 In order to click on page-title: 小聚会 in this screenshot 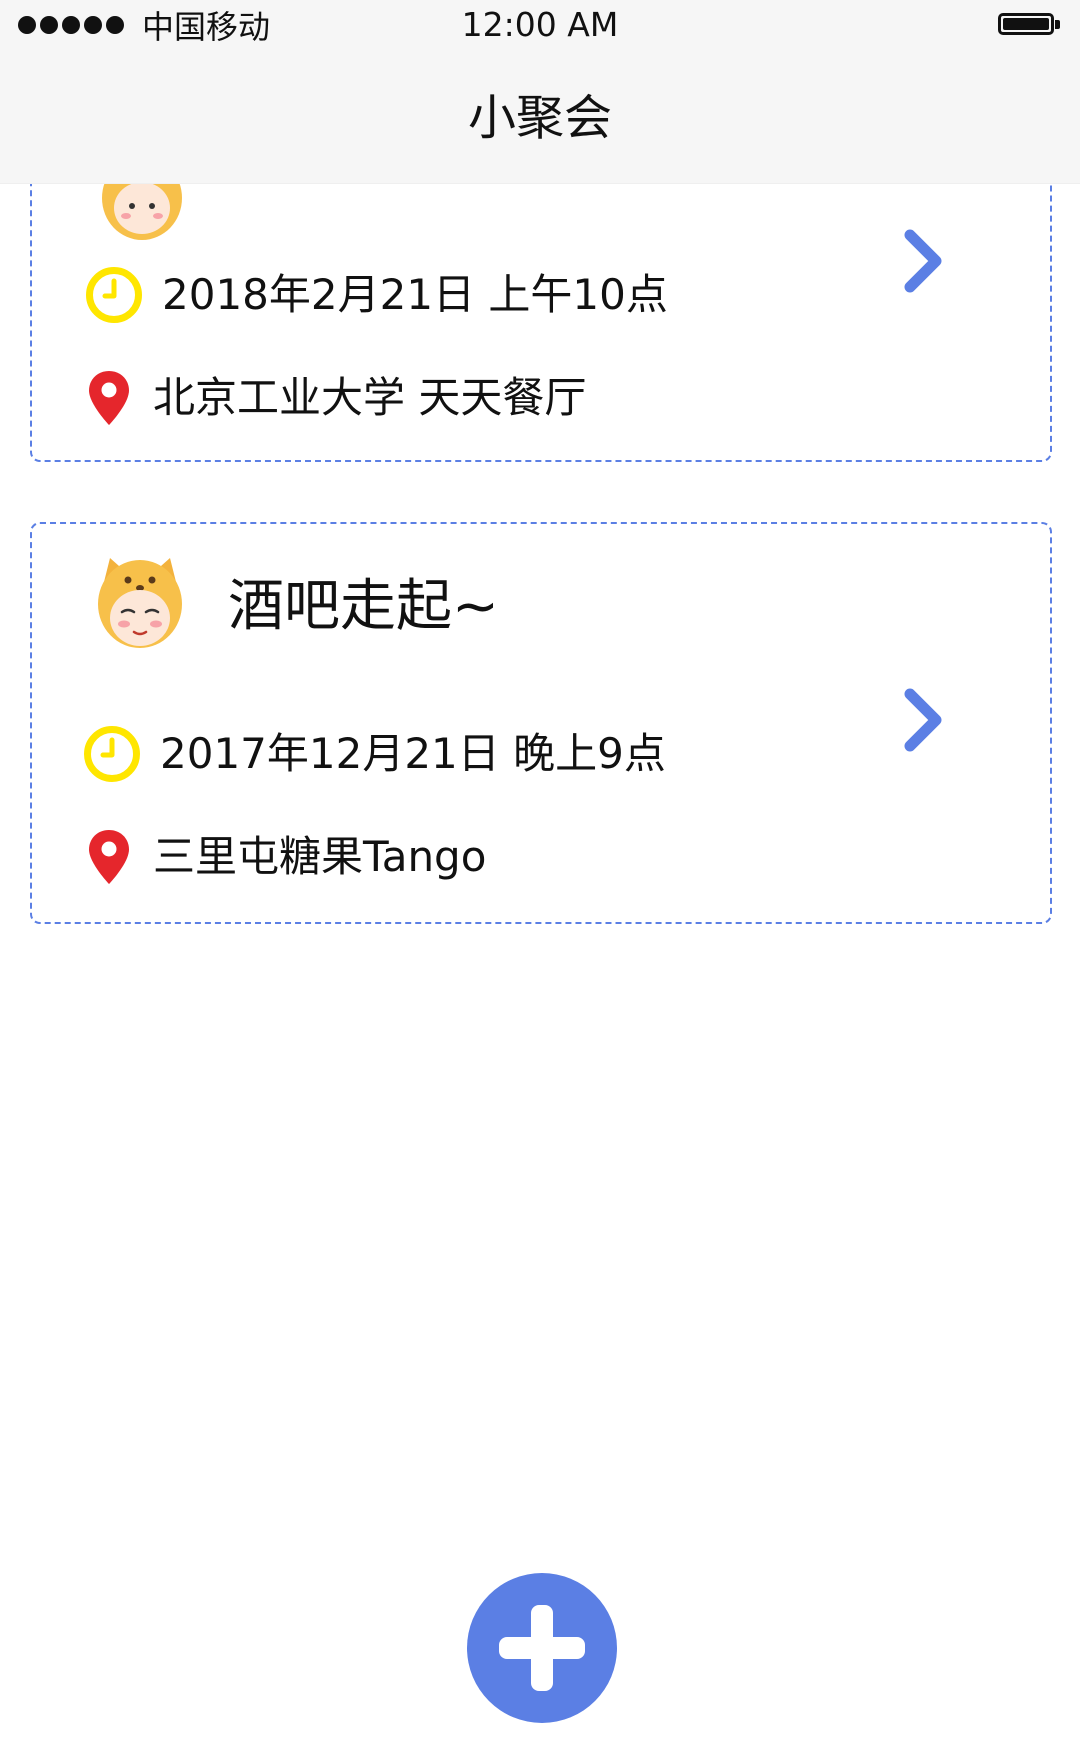, I will do `click(539, 118)`.